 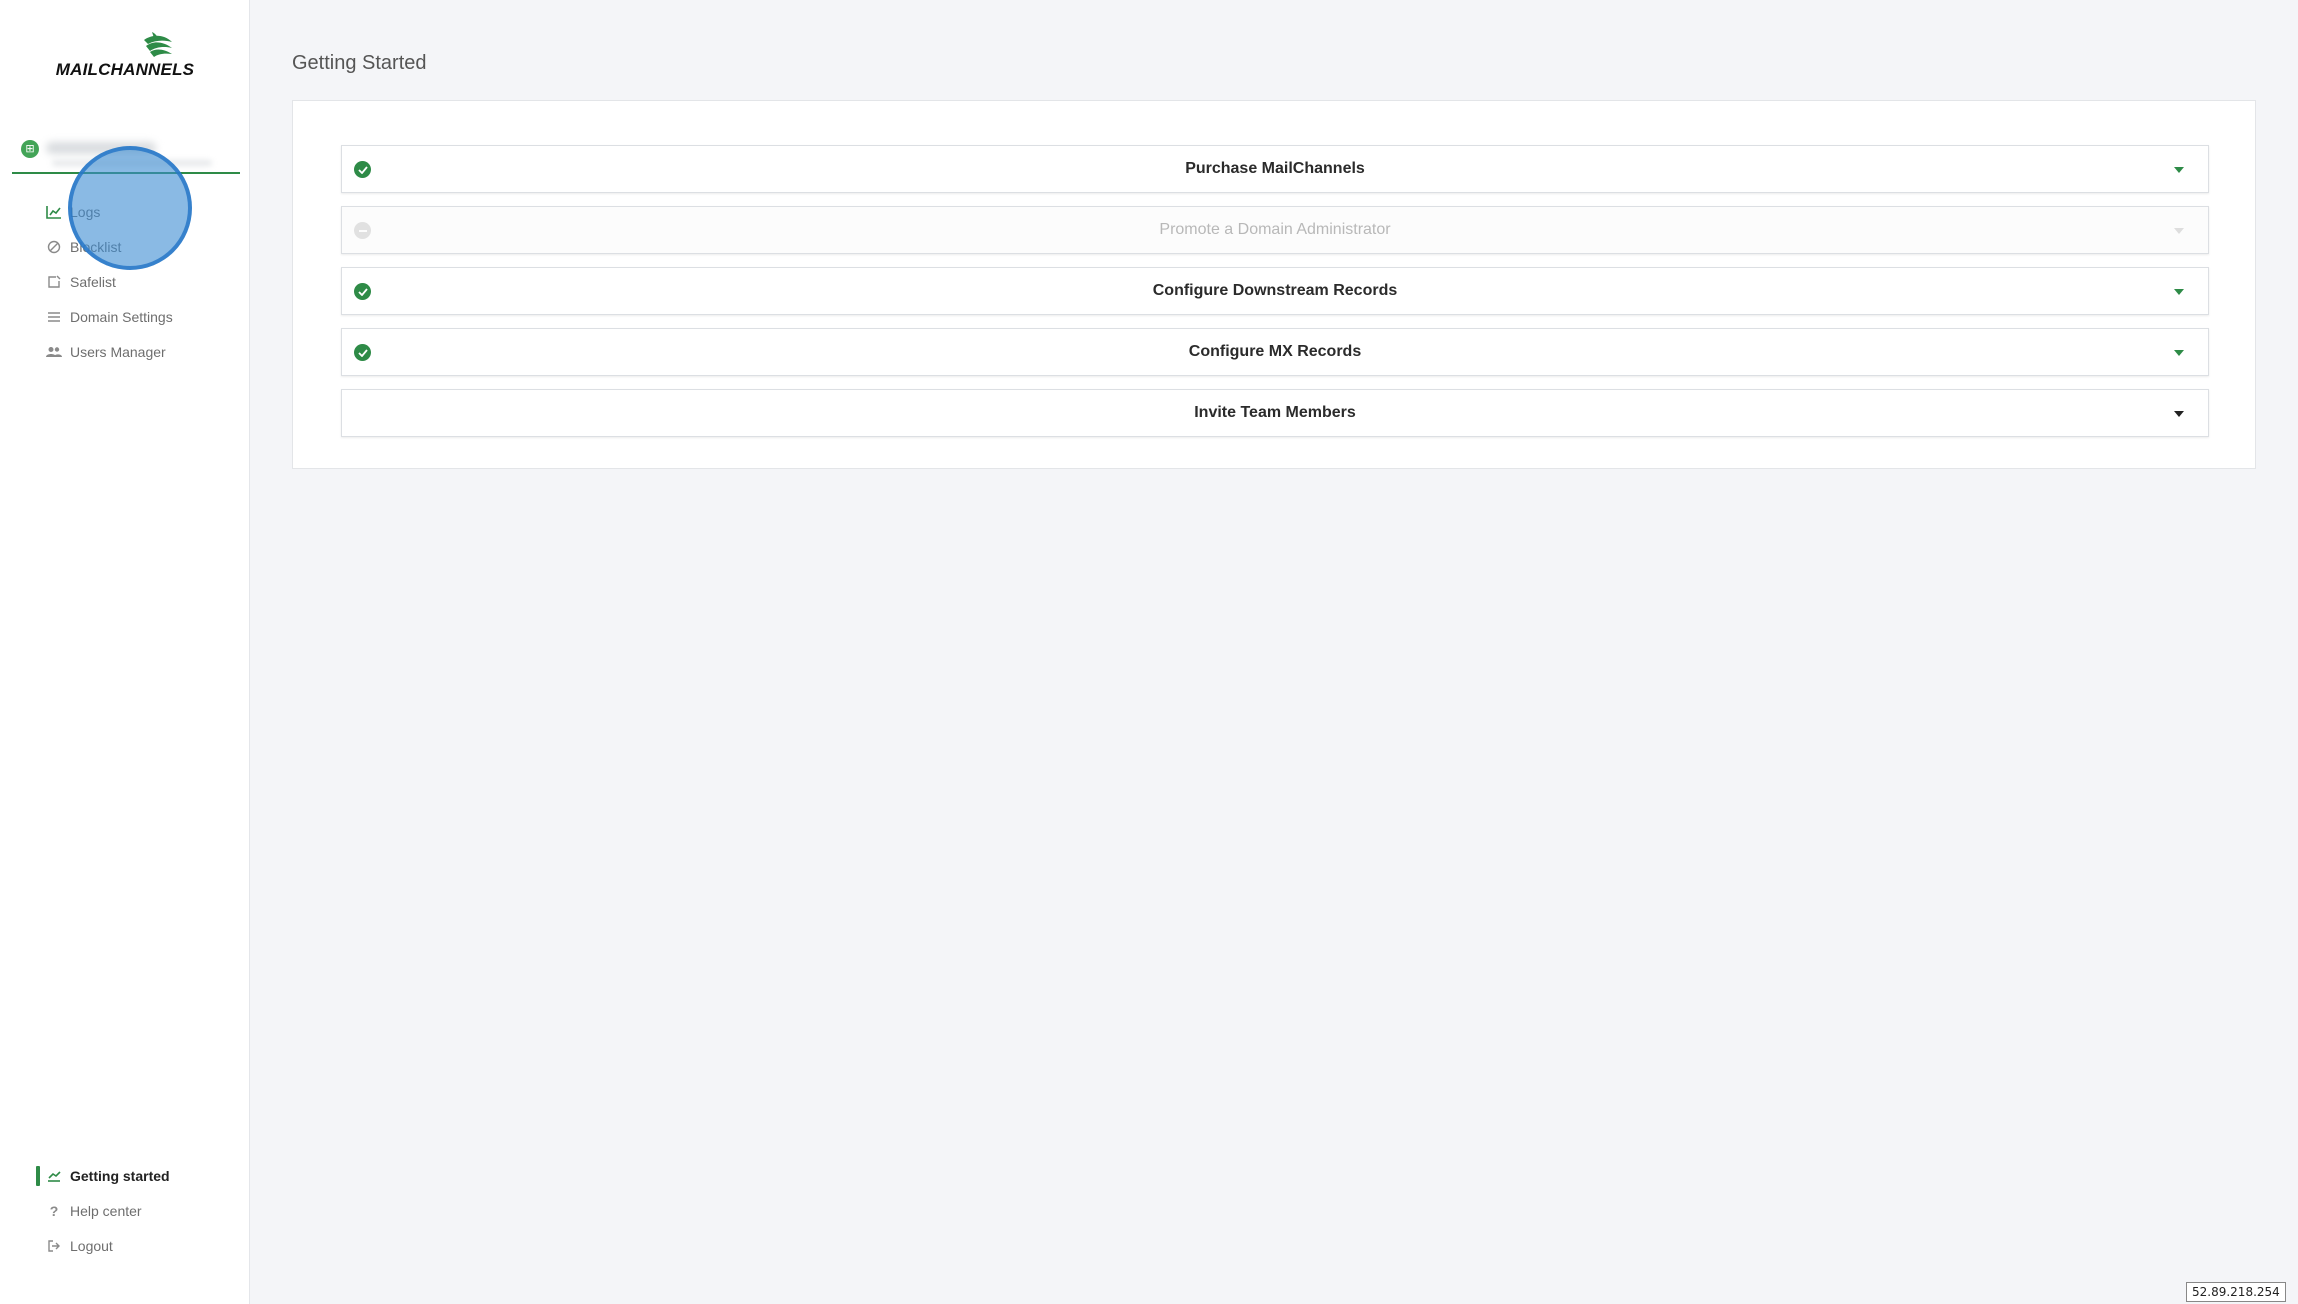 I want to click on block-circle-icon, so click(x=54, y=247).